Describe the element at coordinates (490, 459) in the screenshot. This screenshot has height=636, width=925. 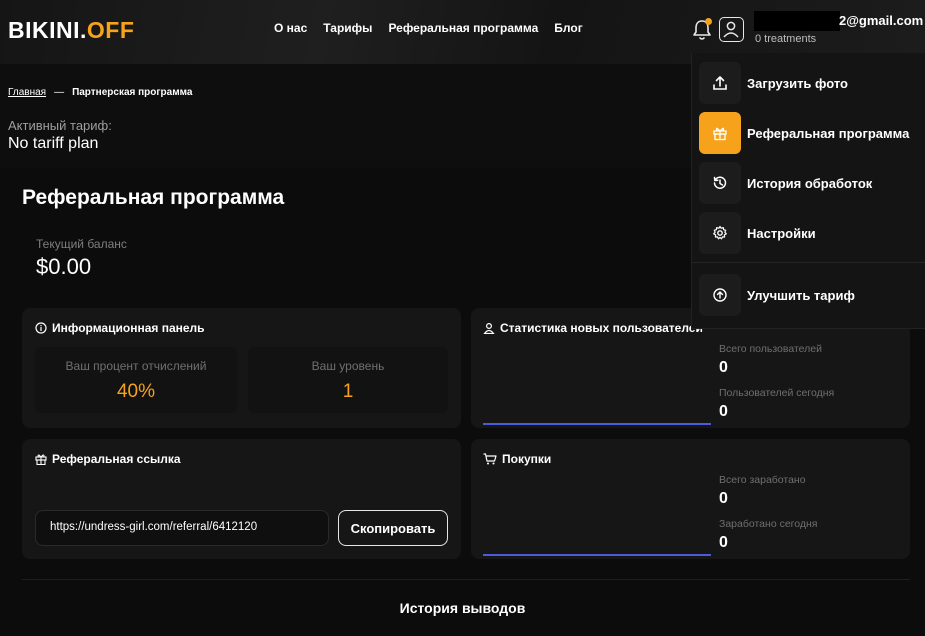
I see `cart-icon` at that location.